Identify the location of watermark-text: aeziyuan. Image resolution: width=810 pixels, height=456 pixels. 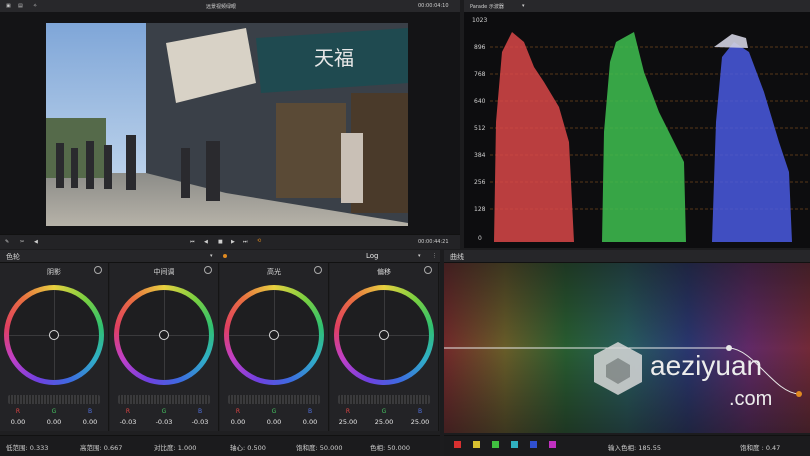
(706, 365).